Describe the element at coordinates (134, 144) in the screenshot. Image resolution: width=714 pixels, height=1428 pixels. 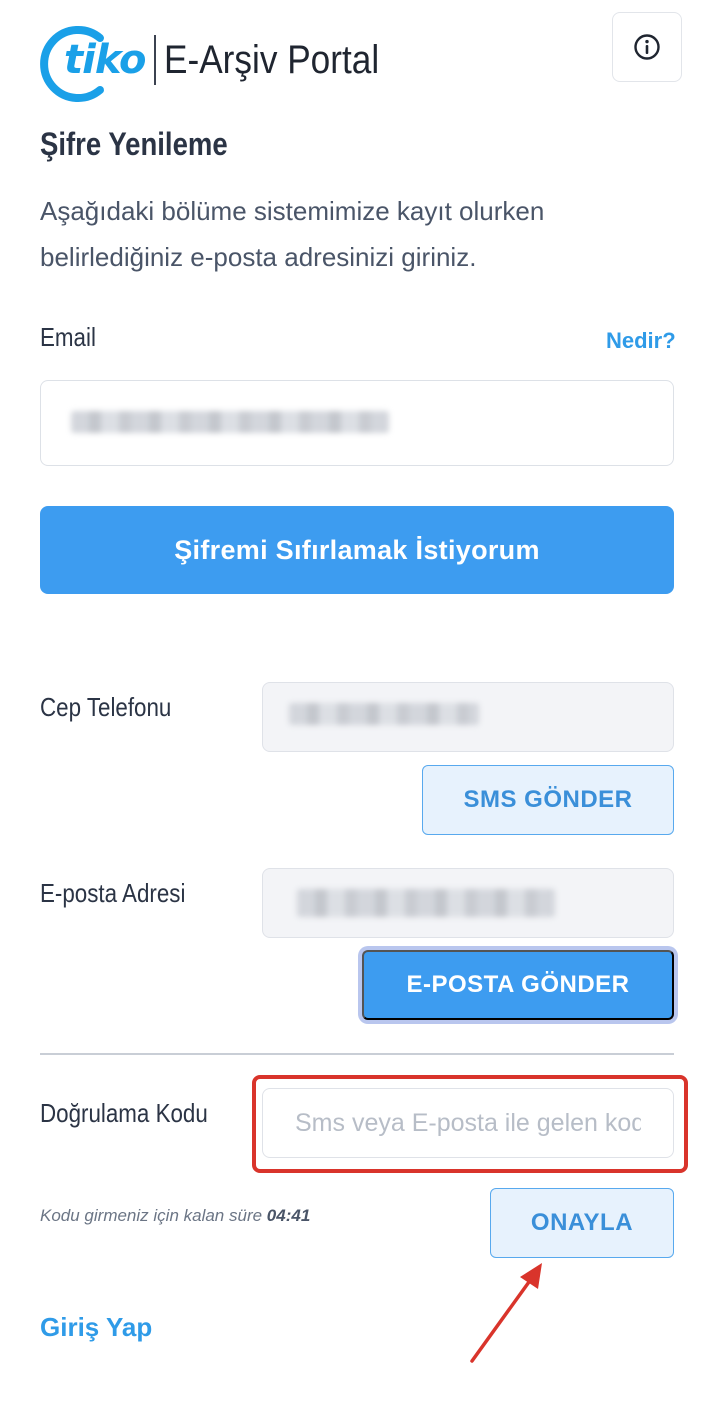
I see `page-title: Şifre Yenileme` at that location.